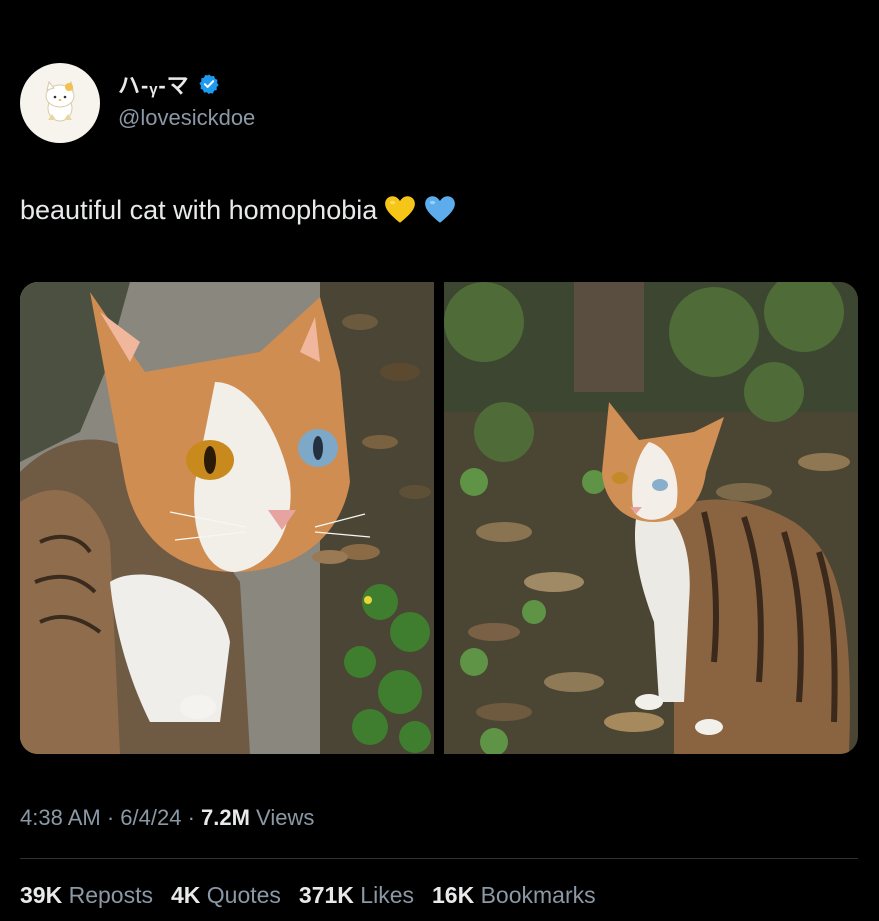 Image resolution: width=879 pixels, height=921 pixels. I want to click on divider, so click(439, 858).